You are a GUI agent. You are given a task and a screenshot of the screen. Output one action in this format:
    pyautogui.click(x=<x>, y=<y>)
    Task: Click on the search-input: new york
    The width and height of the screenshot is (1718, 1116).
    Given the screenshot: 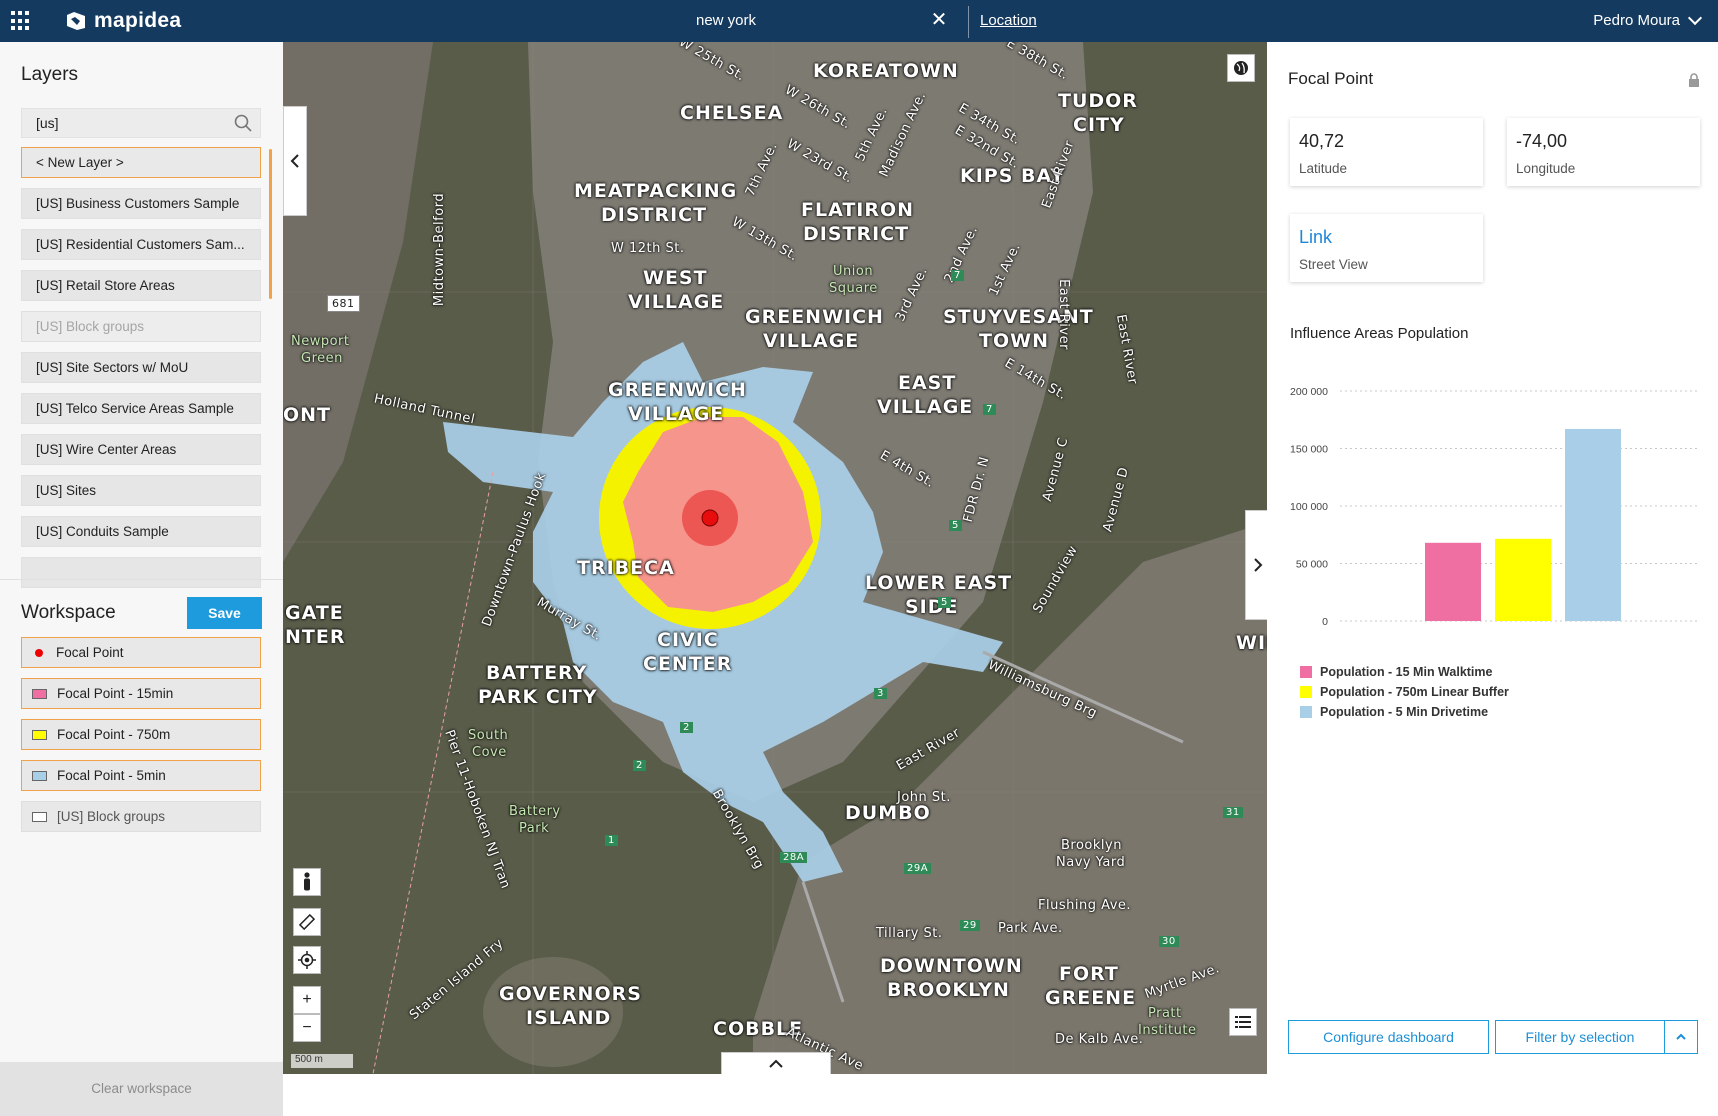 What is the action you would take?
    pyautogui.click(x=726, y=20)
    